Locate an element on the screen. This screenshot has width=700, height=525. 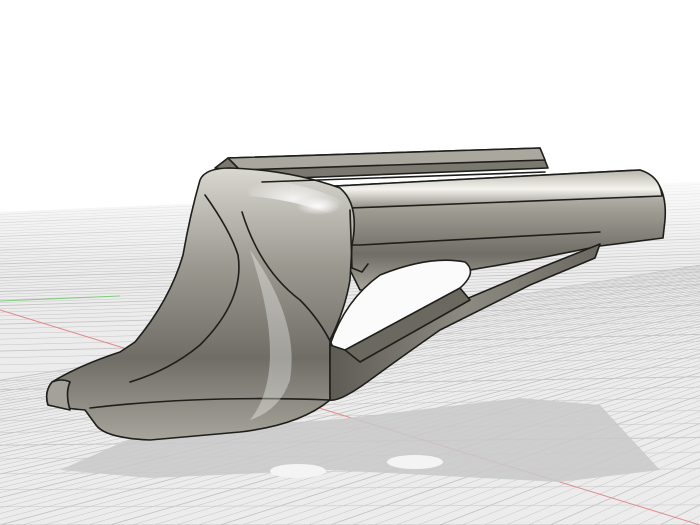
shadow-hole-left is located at coordinates (298, 471).